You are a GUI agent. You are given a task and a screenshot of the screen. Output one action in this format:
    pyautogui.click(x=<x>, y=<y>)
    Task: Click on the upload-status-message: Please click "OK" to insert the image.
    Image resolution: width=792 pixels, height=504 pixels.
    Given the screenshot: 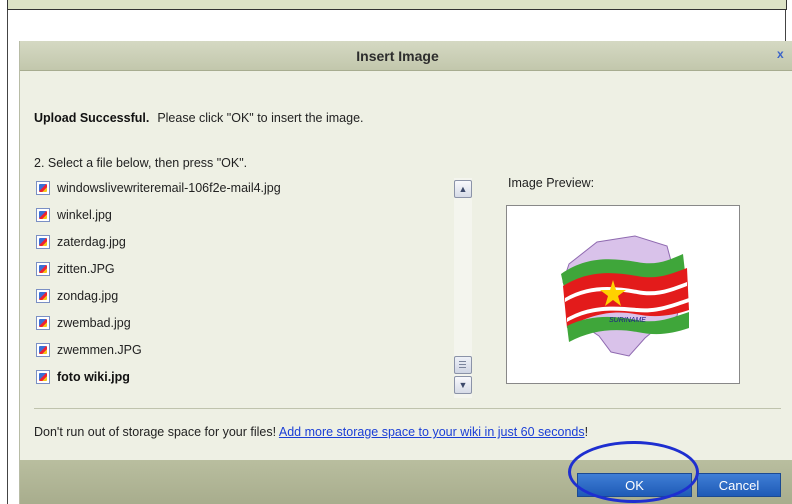 What is the action you would take?
    pyautogui.click(x=260, y=118)
    